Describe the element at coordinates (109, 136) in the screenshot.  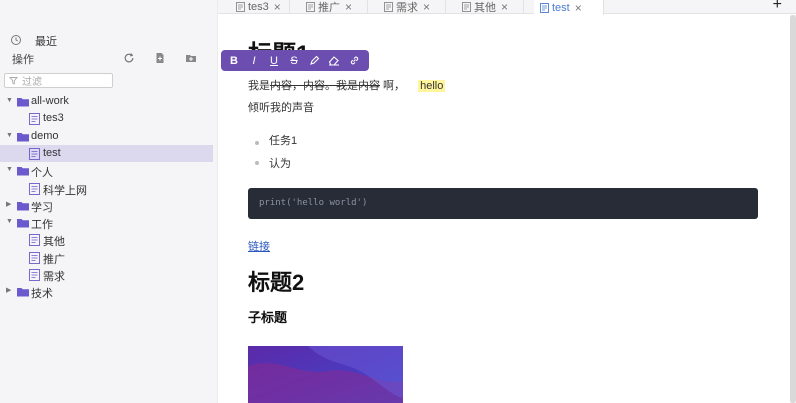
I see `tree-folder-demo: ▼ demo` at that location.